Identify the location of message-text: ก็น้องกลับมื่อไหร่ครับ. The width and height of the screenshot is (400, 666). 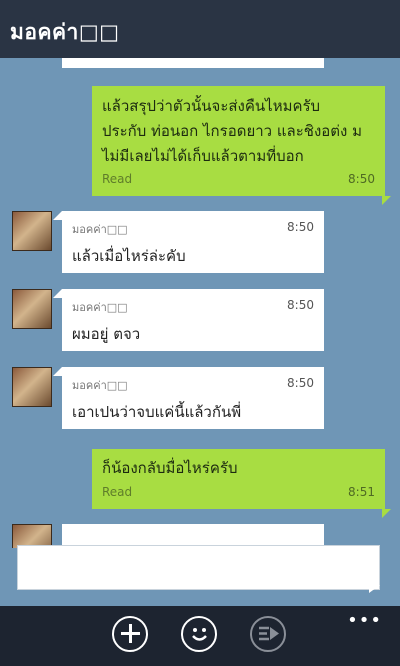
(170, 468).